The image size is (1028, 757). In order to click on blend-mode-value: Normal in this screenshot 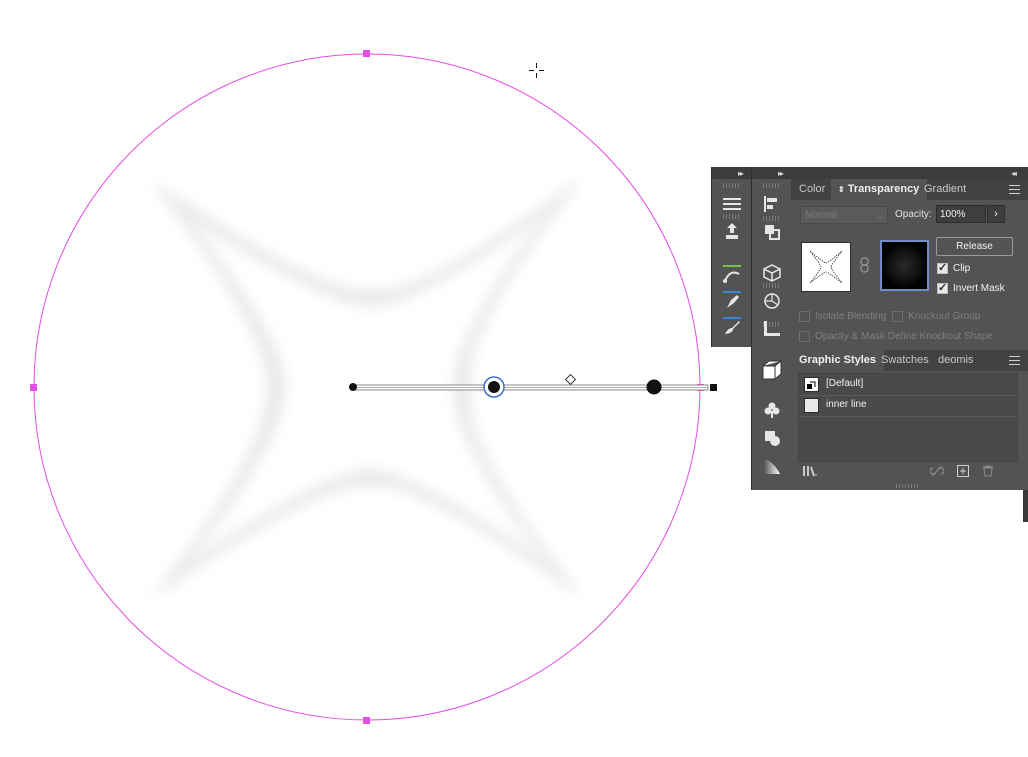, I will do `click(821, 215)`.